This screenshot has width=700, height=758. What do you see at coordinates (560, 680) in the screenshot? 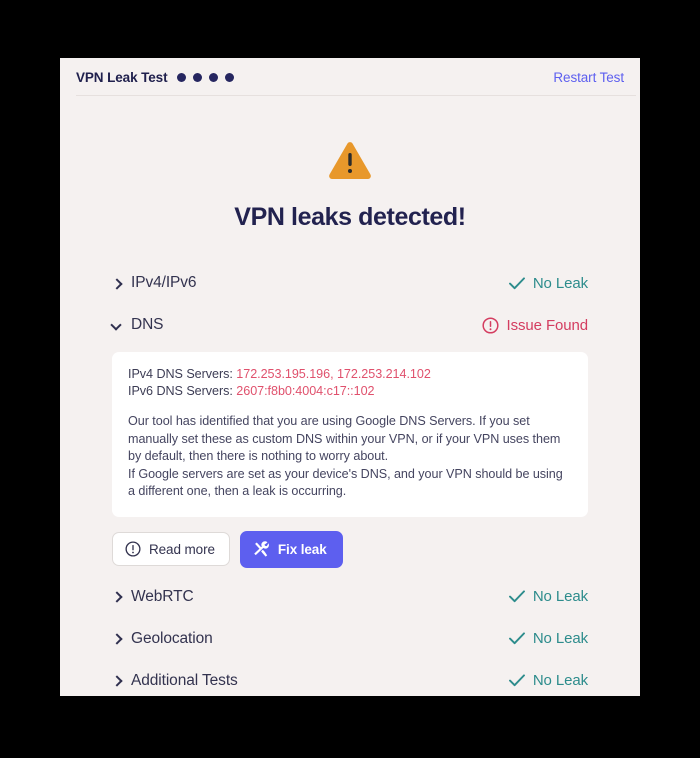
I see `status-text-additional-tests: No Leak` at bounding box center [560, 680].